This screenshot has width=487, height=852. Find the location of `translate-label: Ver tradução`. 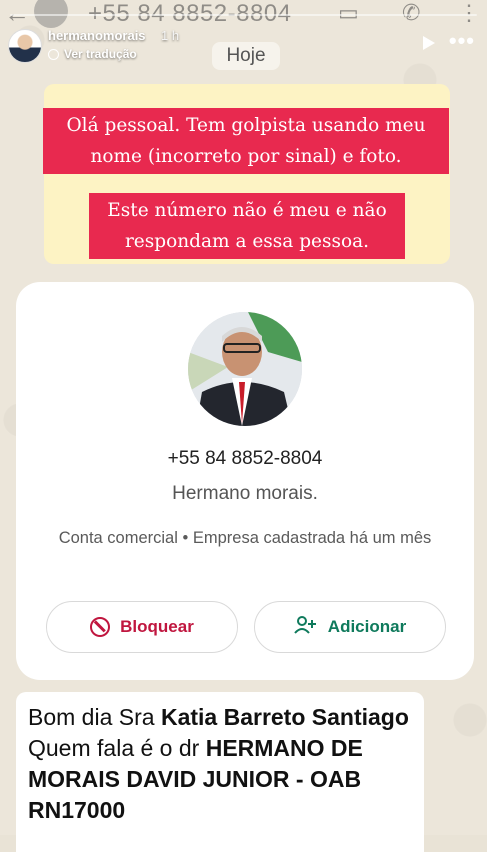

translate-label: Ver tradução is located at coordinates (100, 54).